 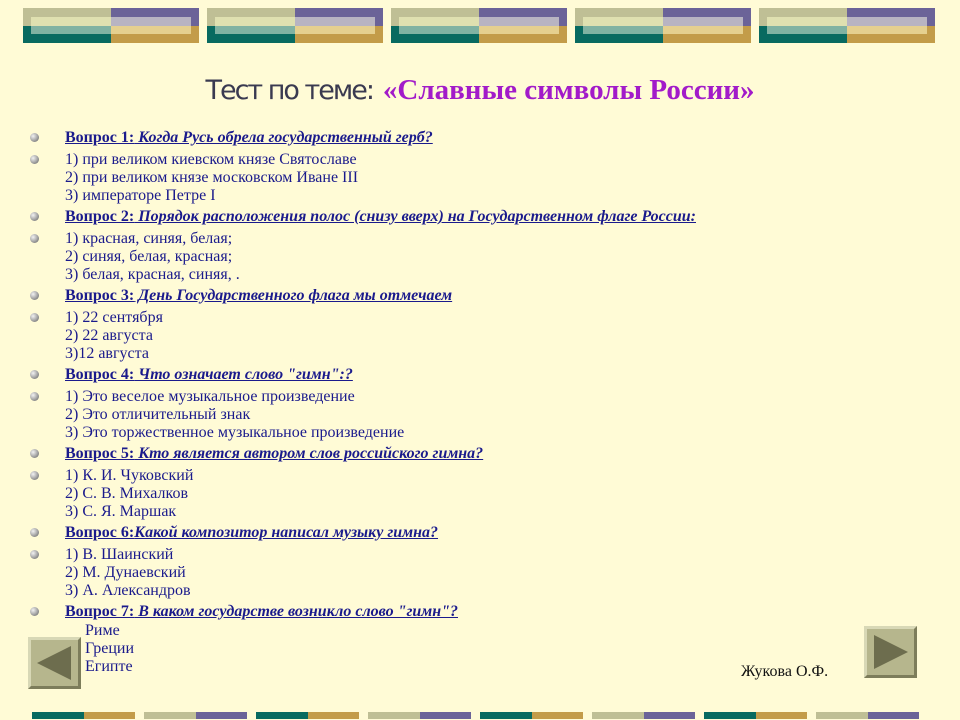 What do you see at coordinates (152, 274) in the screenshot?
I see `answer-option: 3) белая, красная, синяя, .` at bounding box center [152, 274].